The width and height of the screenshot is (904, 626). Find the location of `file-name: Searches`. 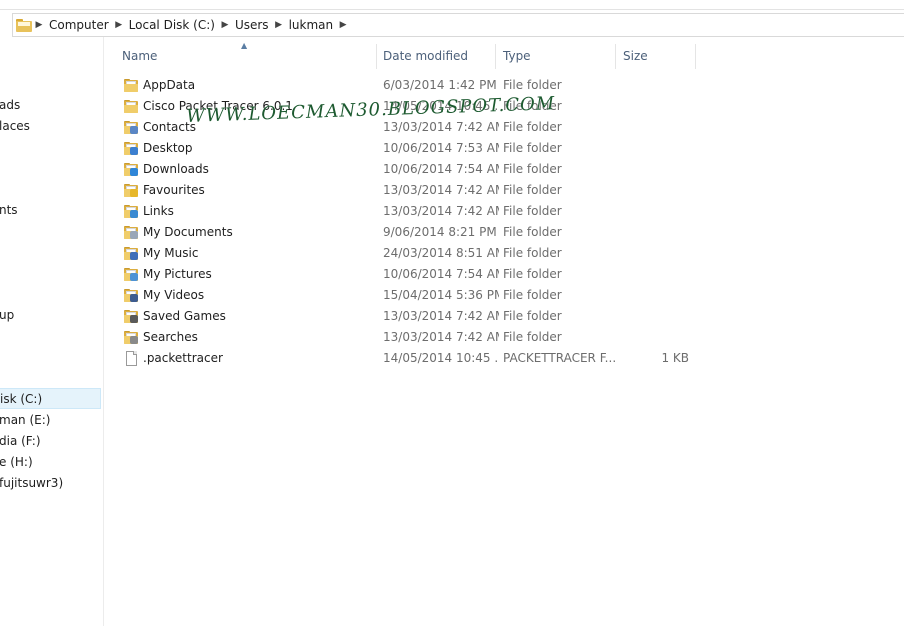

file-name: Searches is located at coordinates (170, 337).